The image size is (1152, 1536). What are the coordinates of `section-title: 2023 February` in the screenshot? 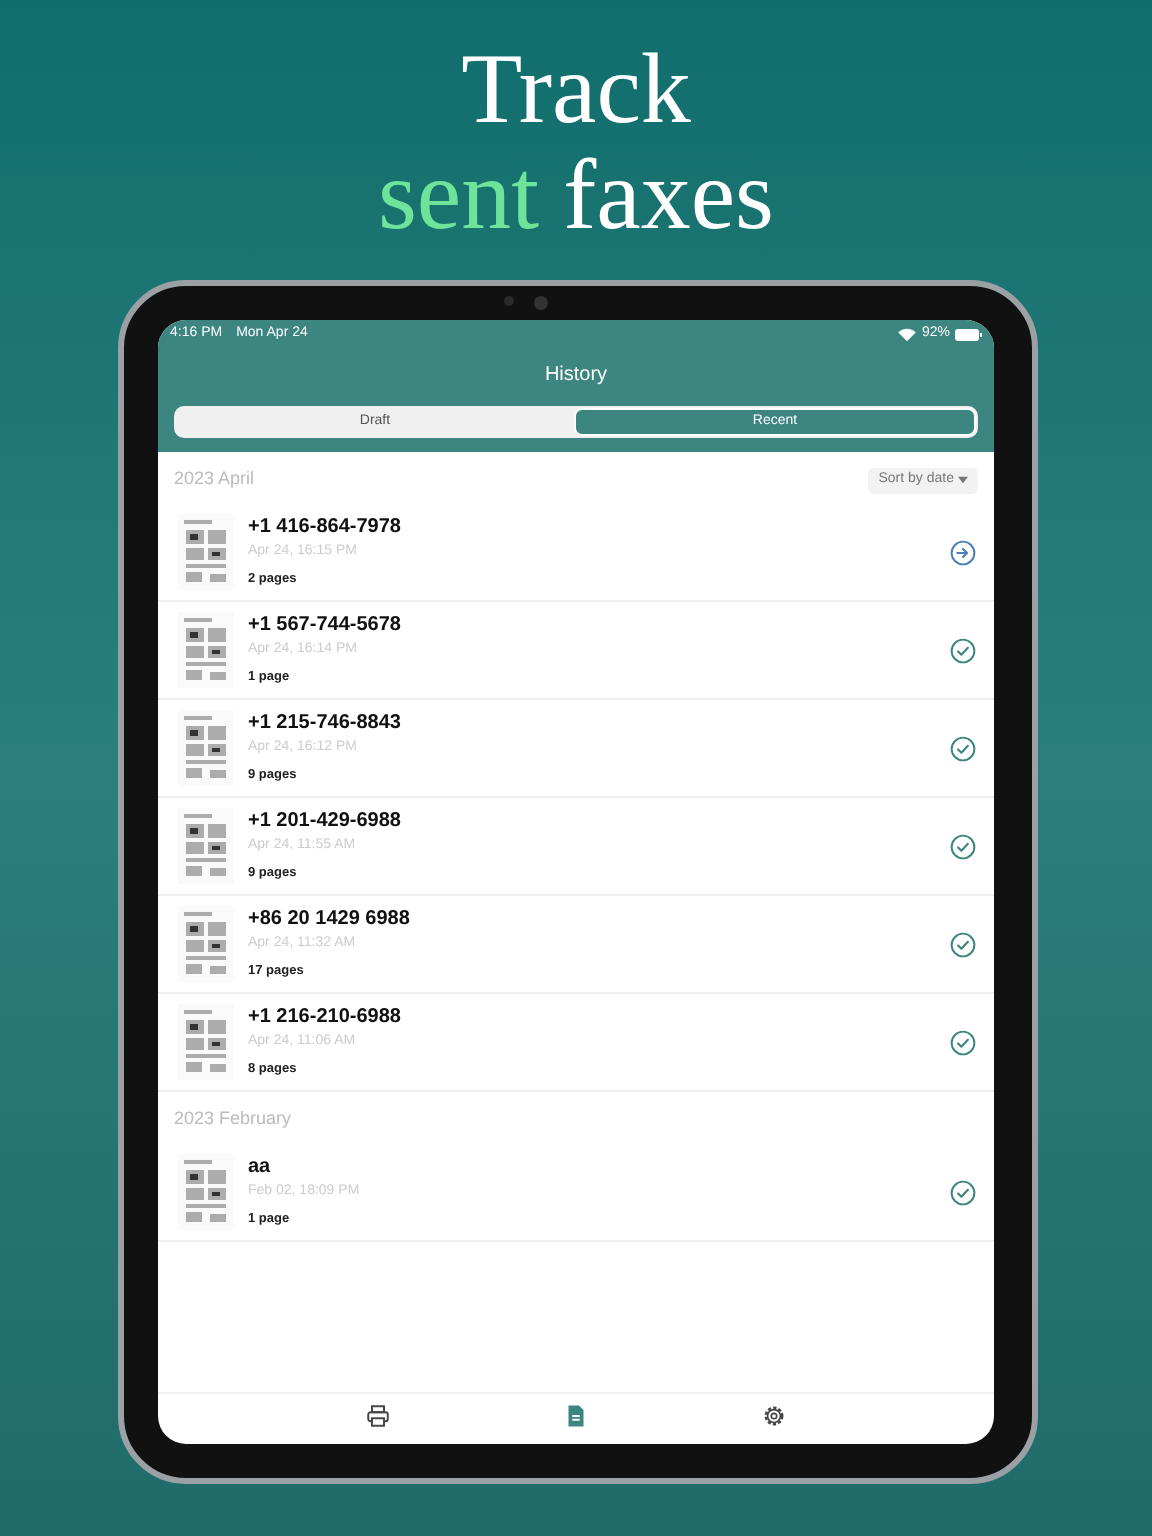 It's located at (233, 1119).